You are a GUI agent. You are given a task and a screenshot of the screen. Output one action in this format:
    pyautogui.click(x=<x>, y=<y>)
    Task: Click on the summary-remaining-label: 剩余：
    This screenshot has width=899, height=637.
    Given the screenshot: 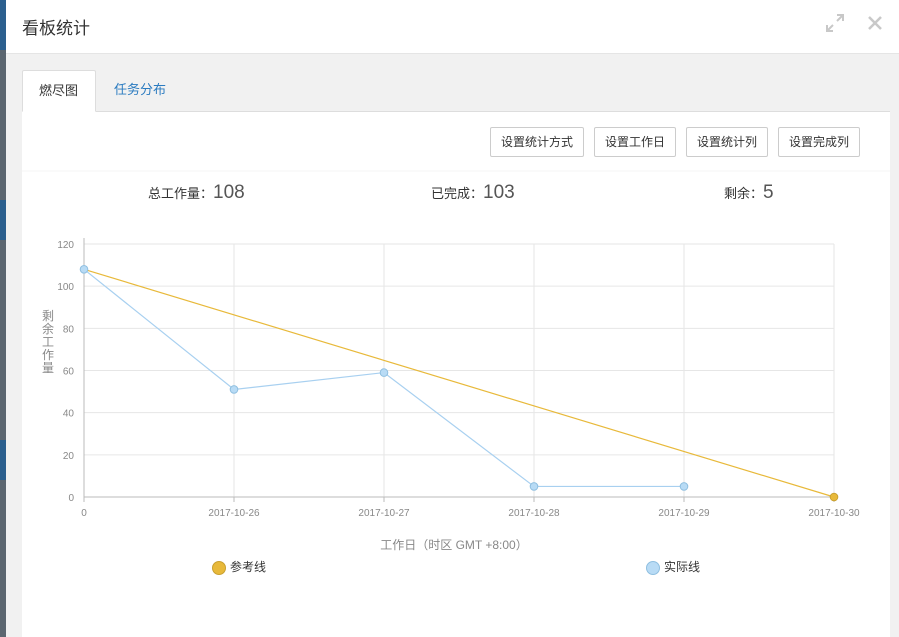 What is the action you would take?
    pyautogui.click(x=744, y=194)
    